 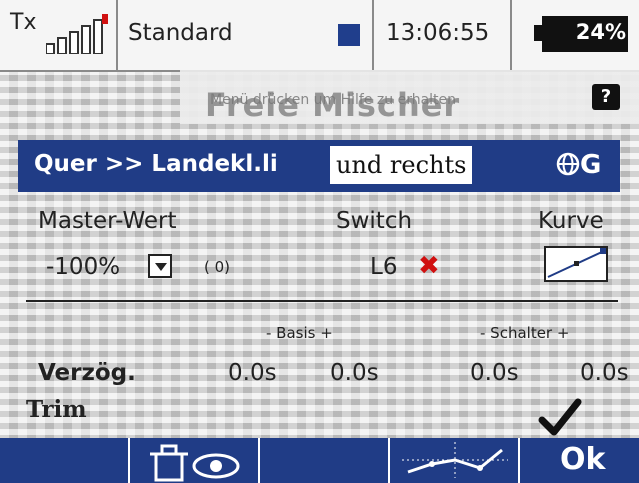 I want to click on ok-label: Ok, so click(x=583, y=459).